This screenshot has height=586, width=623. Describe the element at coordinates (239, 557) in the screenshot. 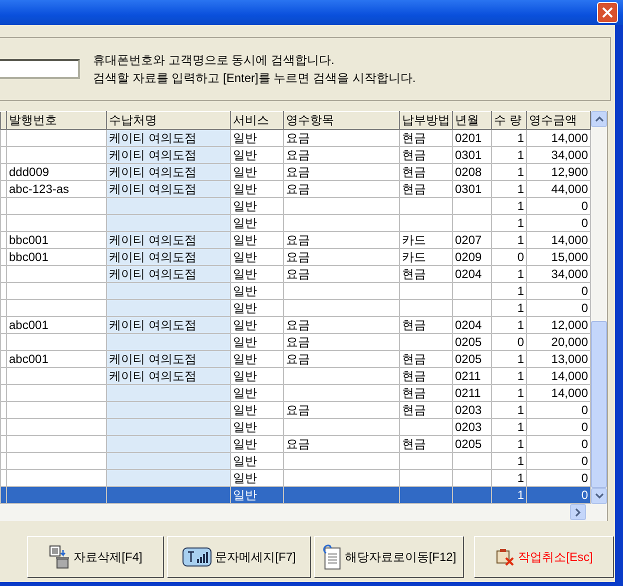

I see `toolbar-button: 문자메세지[F7]` at that location.